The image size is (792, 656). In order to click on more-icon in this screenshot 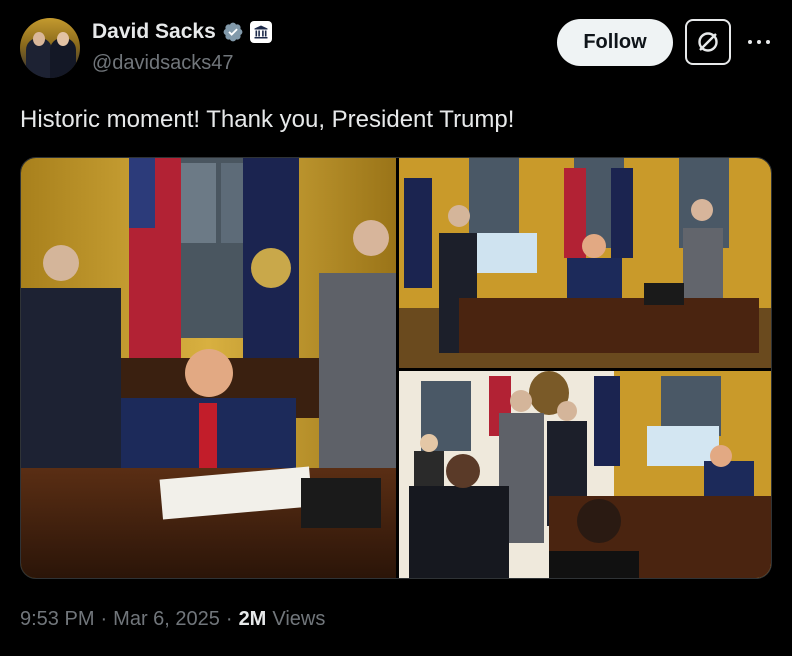, I will do `click(759, 42)`.